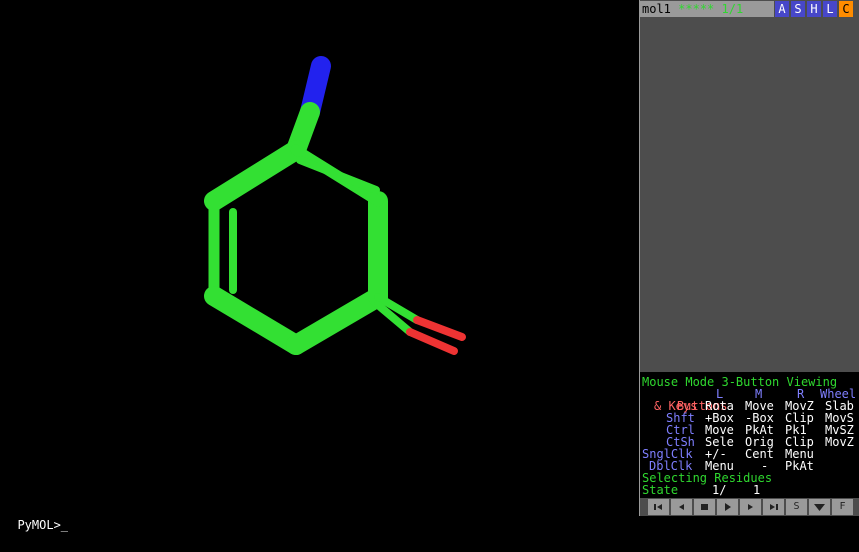 The image size is (859, 552). I want to click on play-icon, so click(728, 507).